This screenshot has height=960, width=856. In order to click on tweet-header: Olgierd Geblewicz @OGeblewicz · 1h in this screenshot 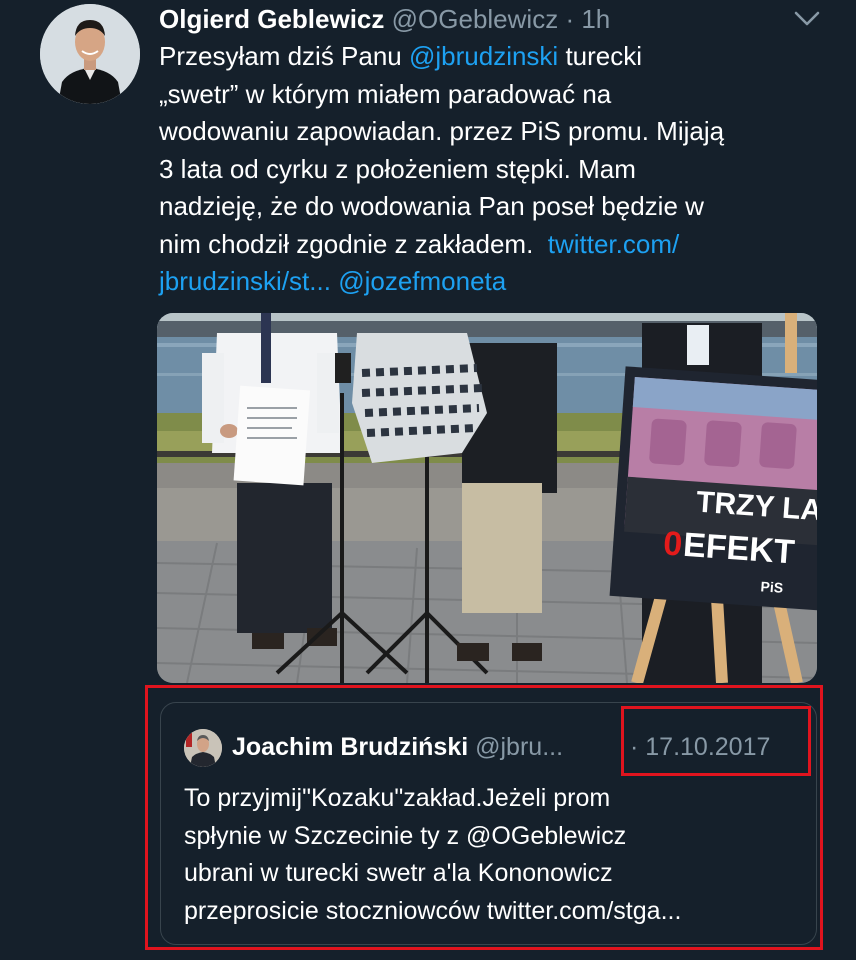, I will do `click(384, 19)`.